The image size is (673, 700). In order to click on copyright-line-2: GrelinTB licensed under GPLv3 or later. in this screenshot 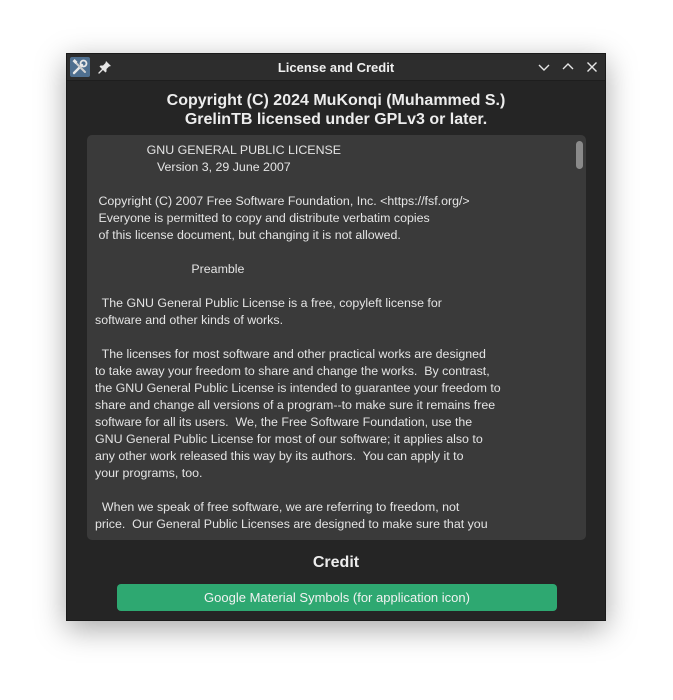, I will do `click(336, 119)`.